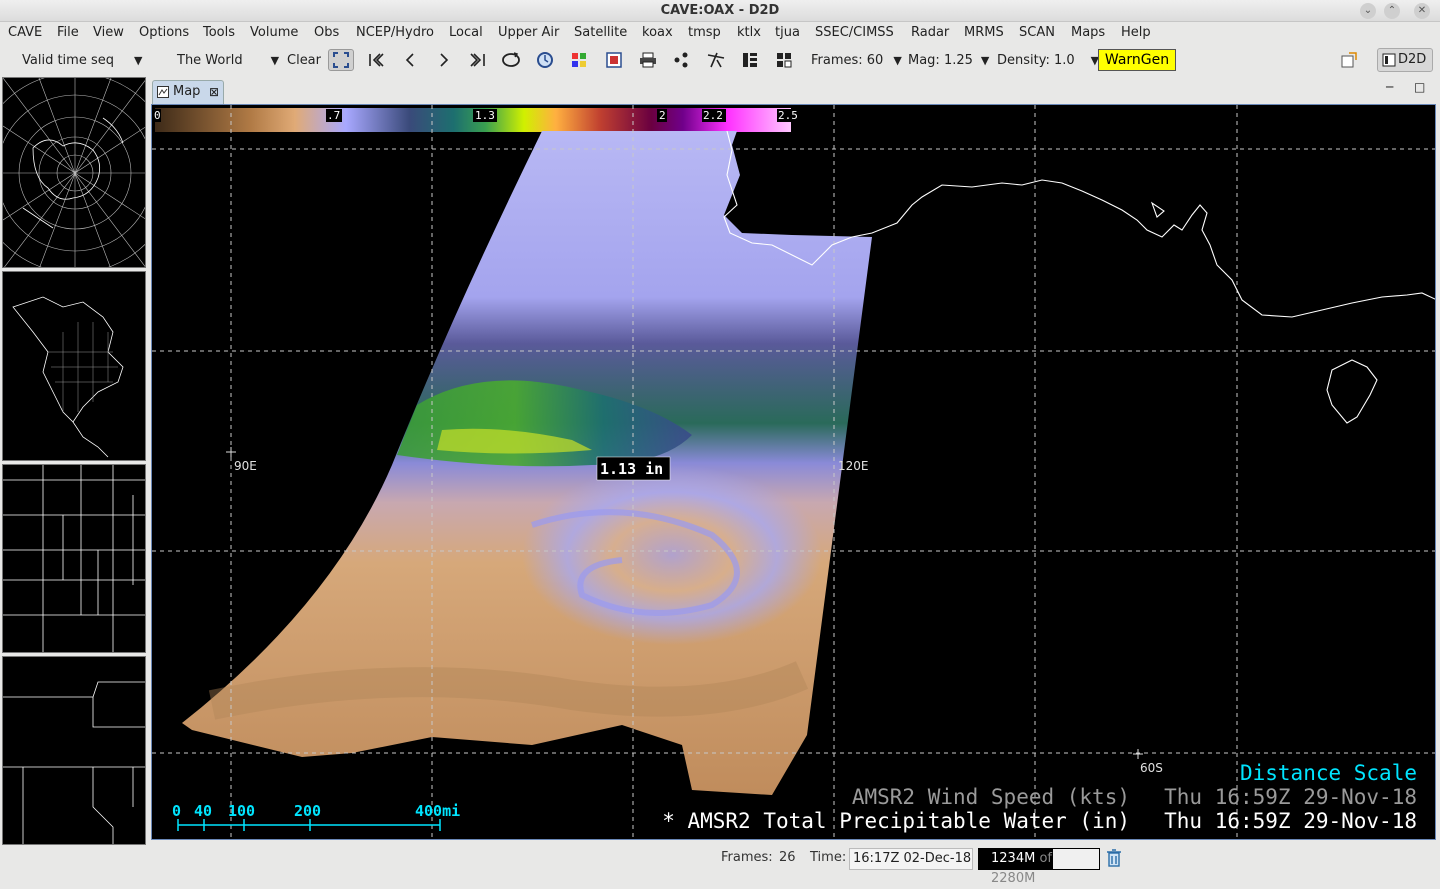 This screenshot has width=1440, height=889. Describe the element at coordinates (210, 60) in the screenshot. I see `area-label: The World` at that location.